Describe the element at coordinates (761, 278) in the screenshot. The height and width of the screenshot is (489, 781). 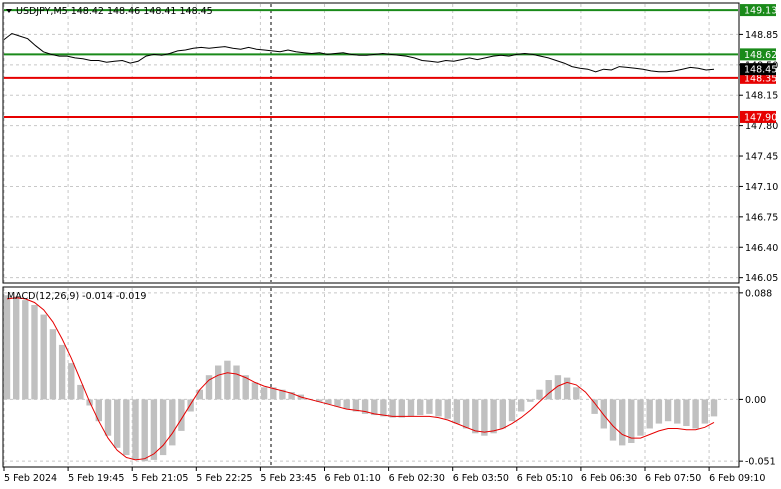
I see `price-tick-label: 146.05` at that location.